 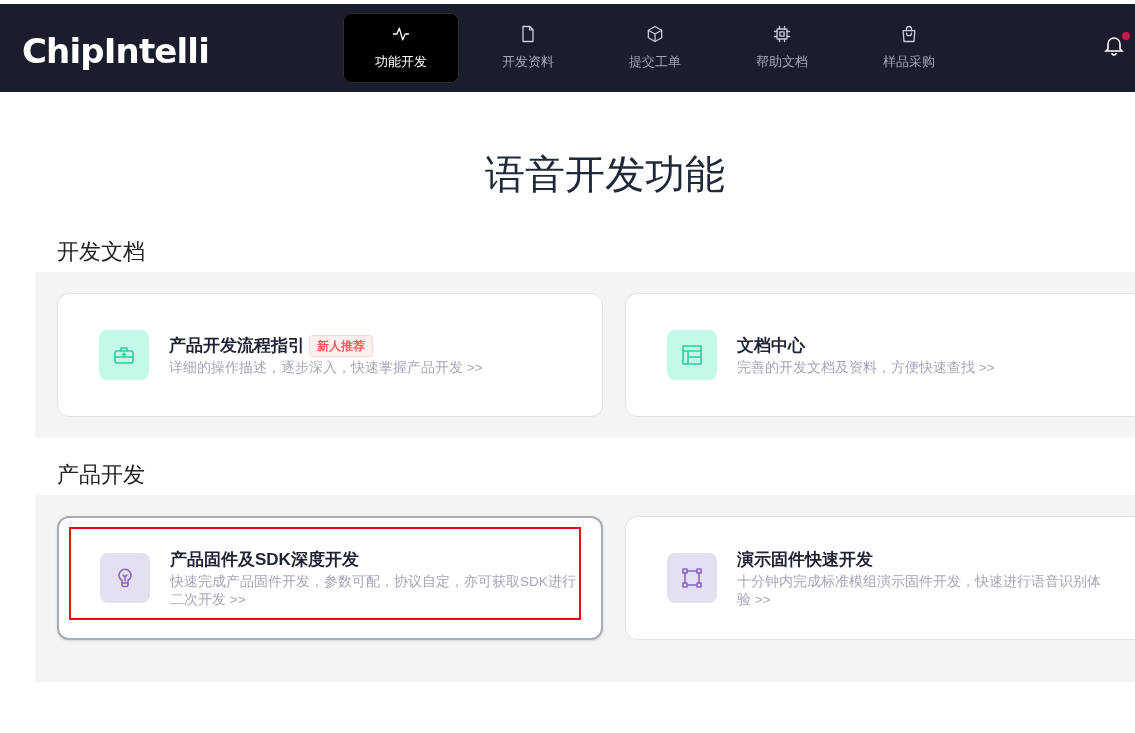 What do you see at coordinates (919, 590) in the screenshot?
I see `card-description: 十分钟内完成标准模组演示固件开发，快速进行语音识别体验 >>` at bounding box center [919, 590].